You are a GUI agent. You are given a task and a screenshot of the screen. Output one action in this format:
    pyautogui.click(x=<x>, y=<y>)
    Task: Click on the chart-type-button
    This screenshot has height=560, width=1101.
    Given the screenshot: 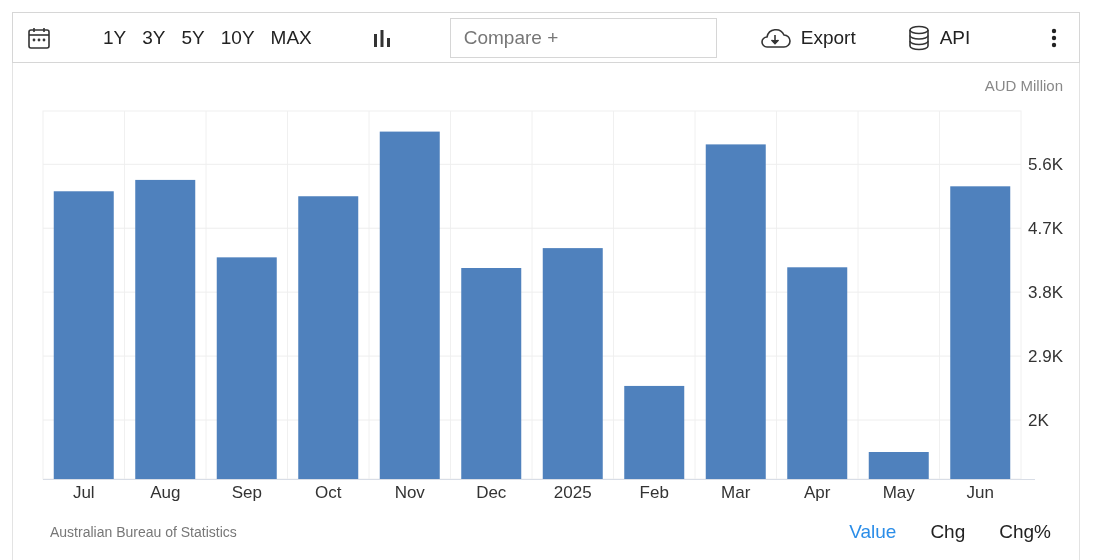 What is the action you would take?
    pyautogui.click(x=381, y=37)
    